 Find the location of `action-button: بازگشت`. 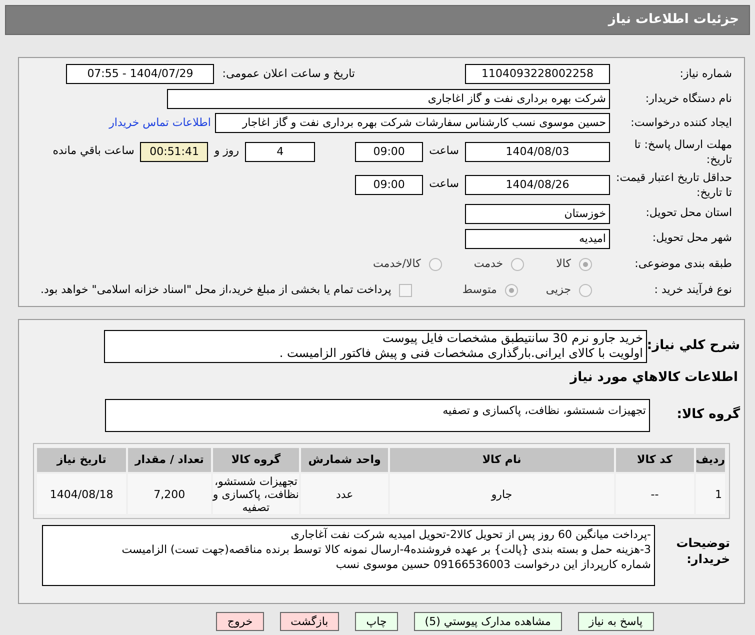

action-button: بازگشت is located at coordinates (310, 621).